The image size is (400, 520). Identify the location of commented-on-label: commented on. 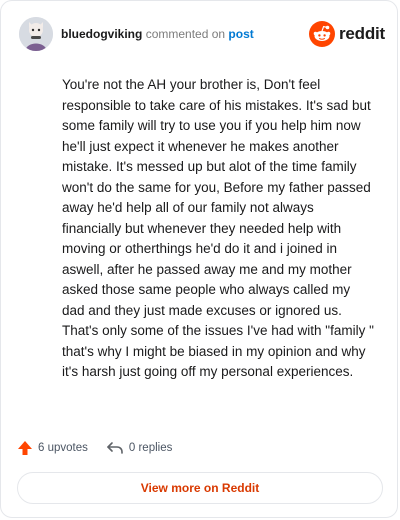
(185, 34).